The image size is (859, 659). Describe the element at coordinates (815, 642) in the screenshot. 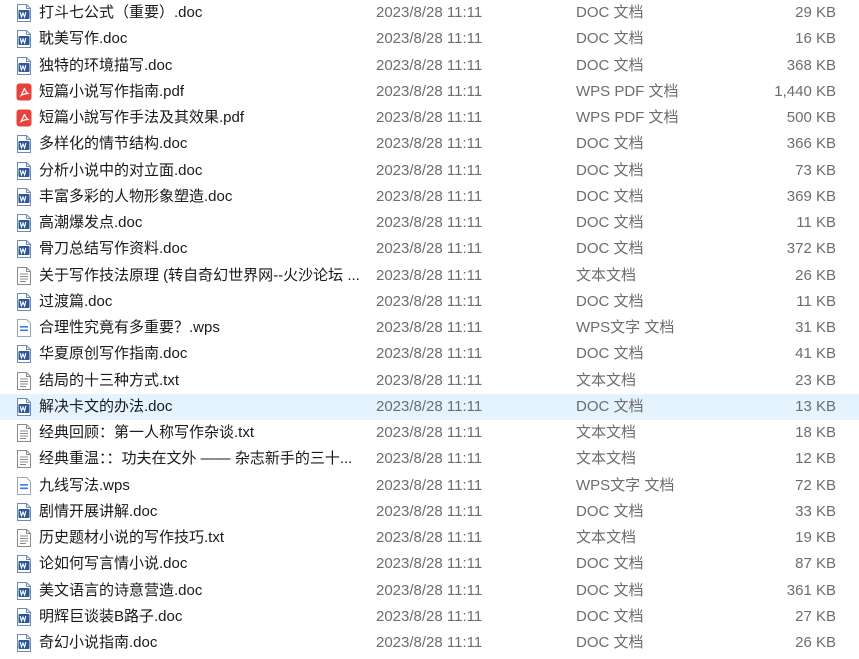

I see `file-size: 26 KB` at that location.